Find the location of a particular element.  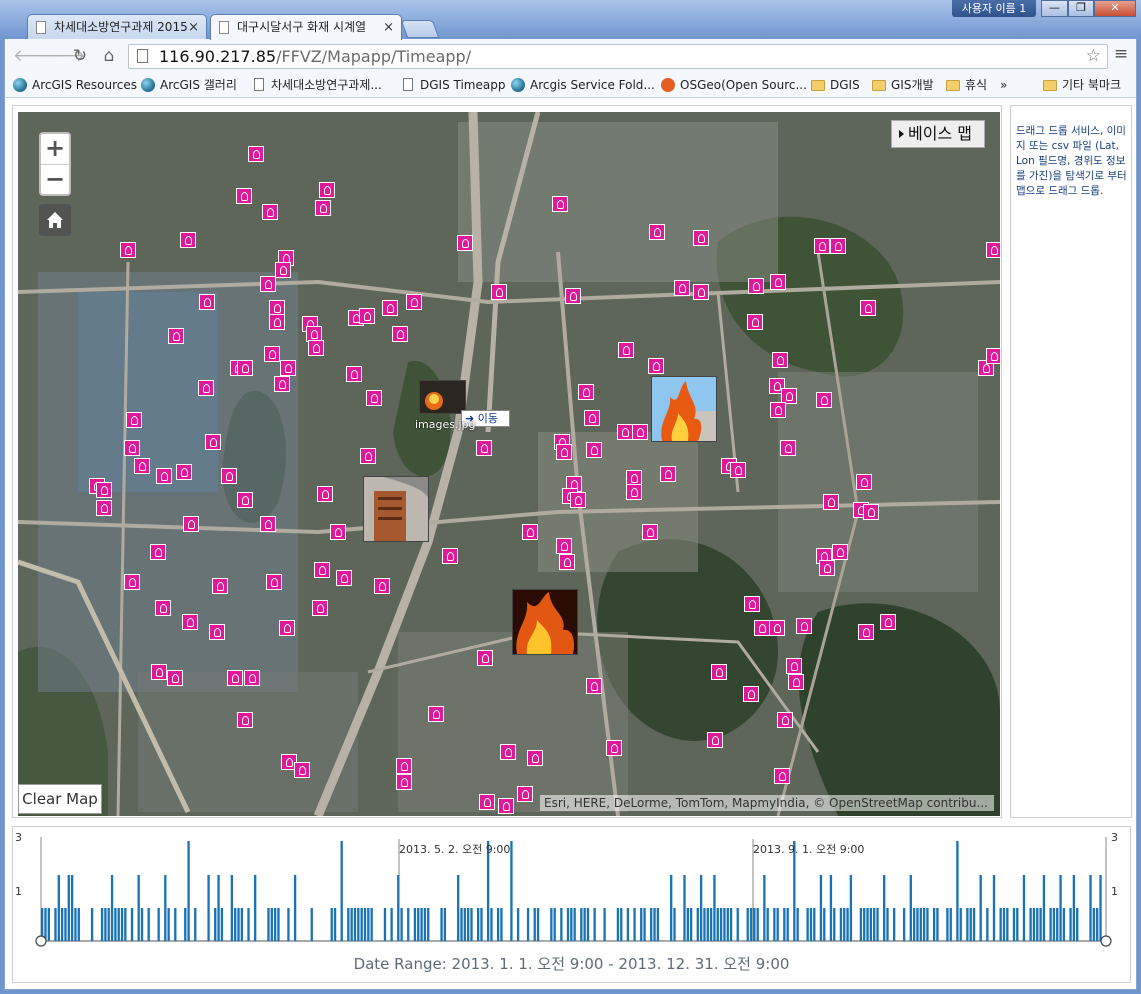

home-icon: ⌂ is located at coordinates (109, 56).